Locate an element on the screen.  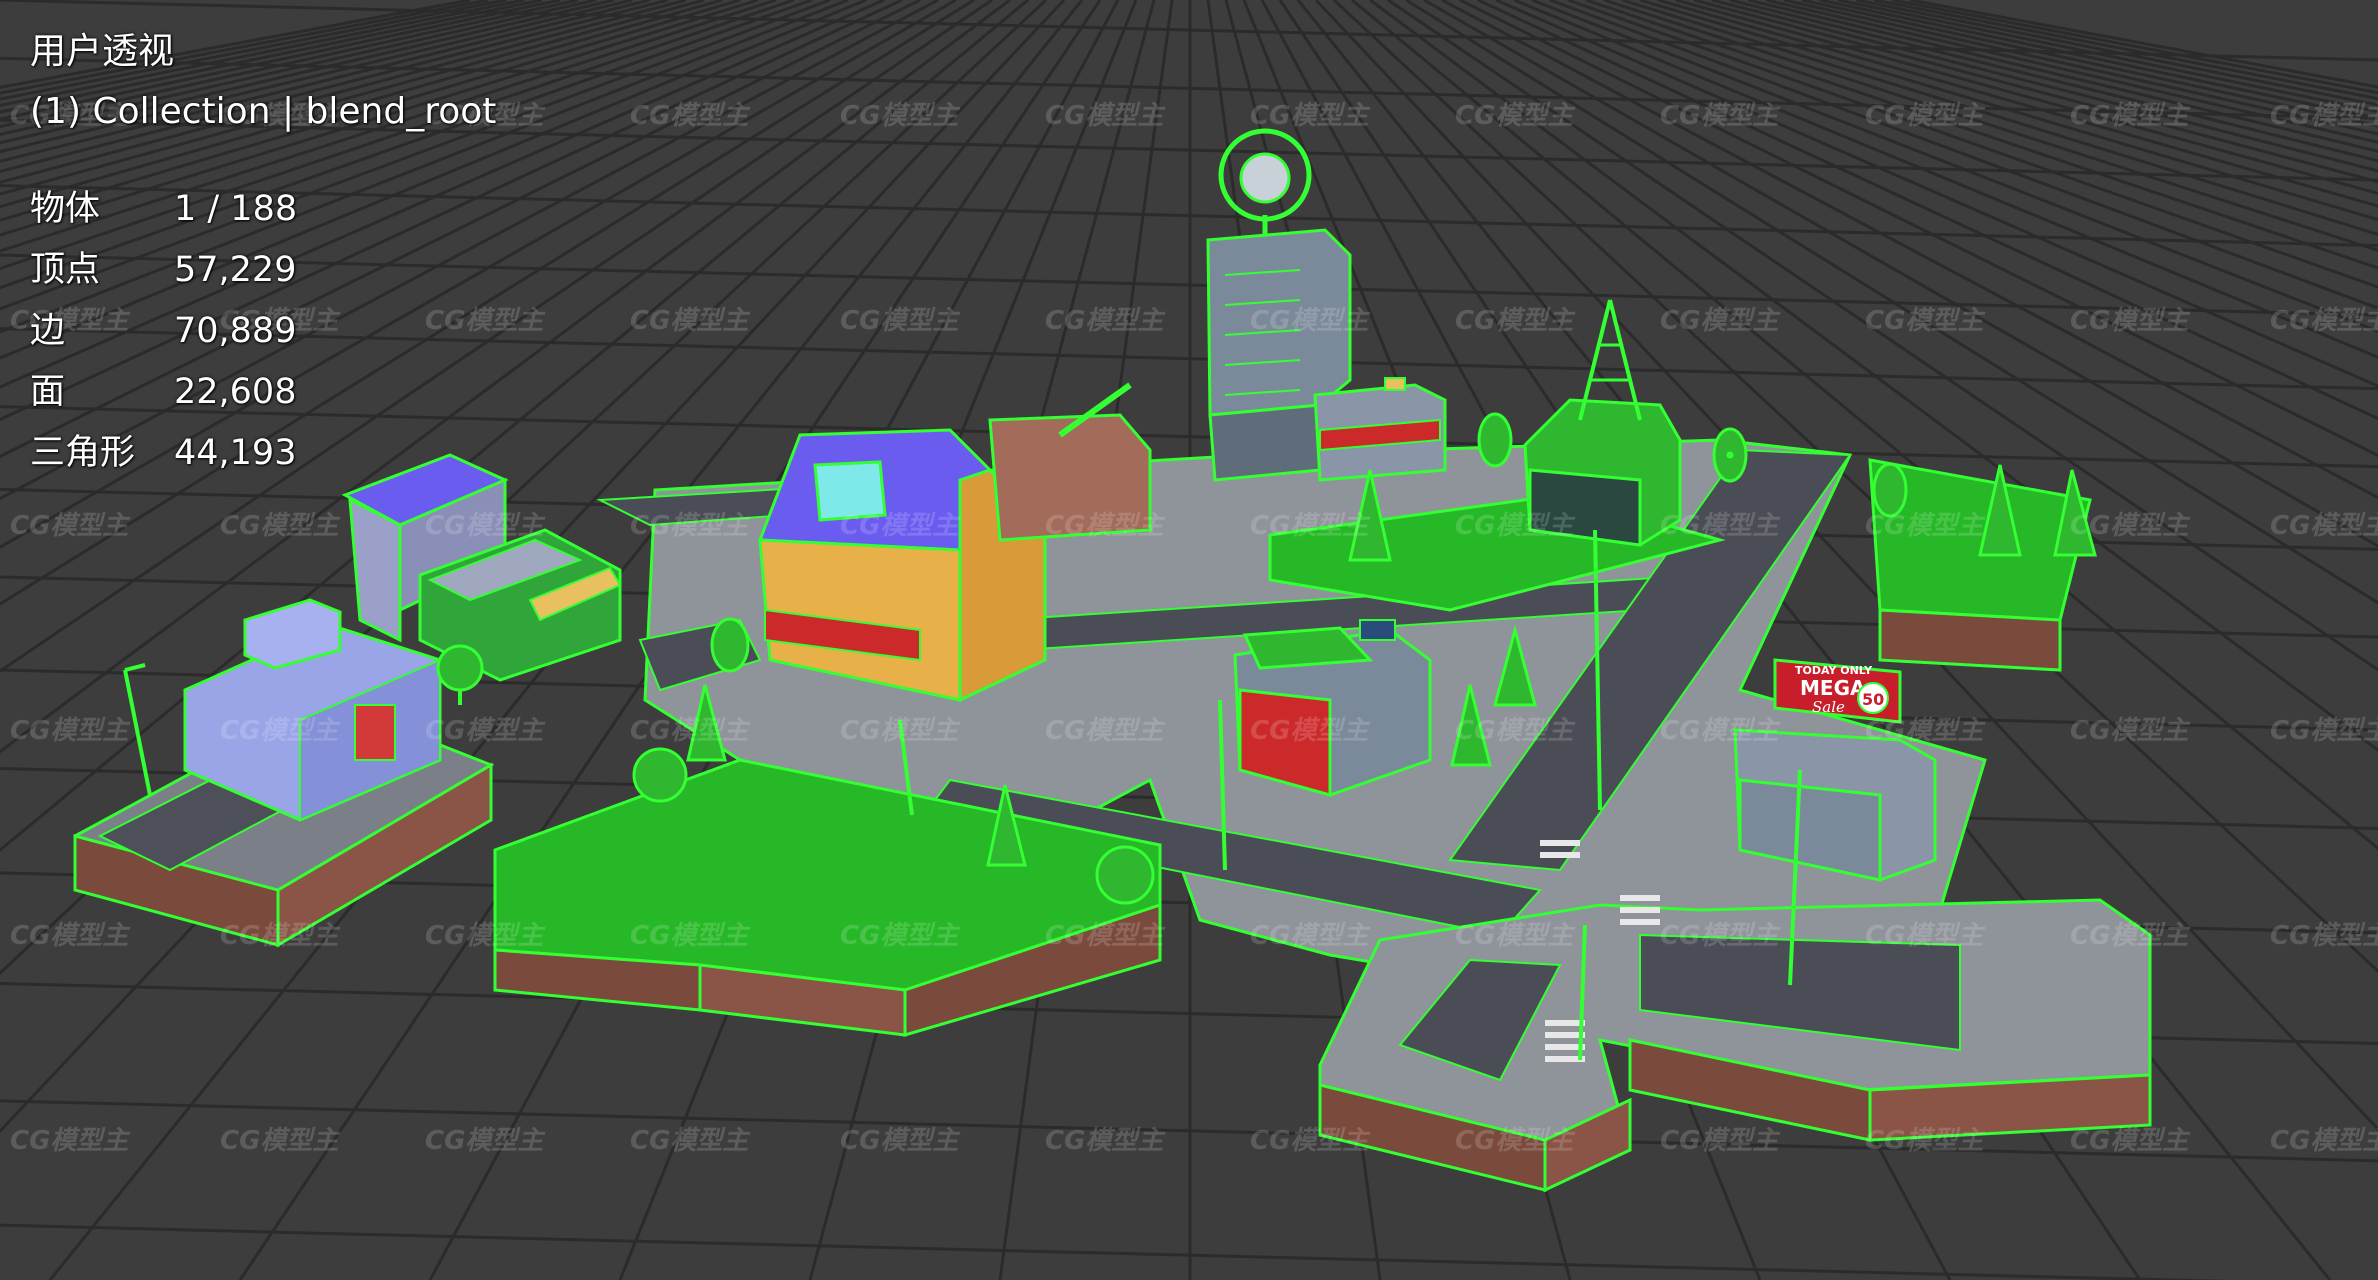
billboard-line3: Sale is located at coordinates (1828, 707).